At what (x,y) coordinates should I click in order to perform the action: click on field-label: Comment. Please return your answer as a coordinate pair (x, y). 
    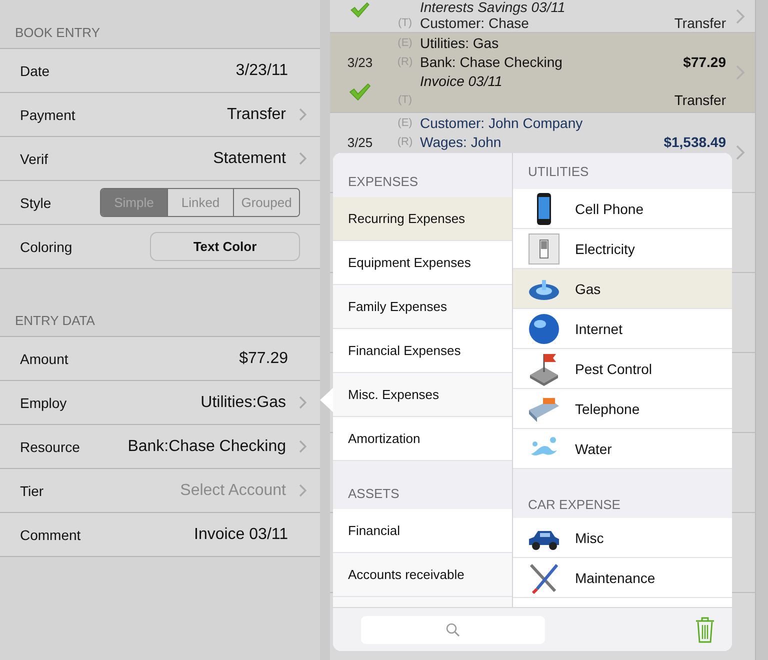
    Looking at the image, I should click on (51, 534).